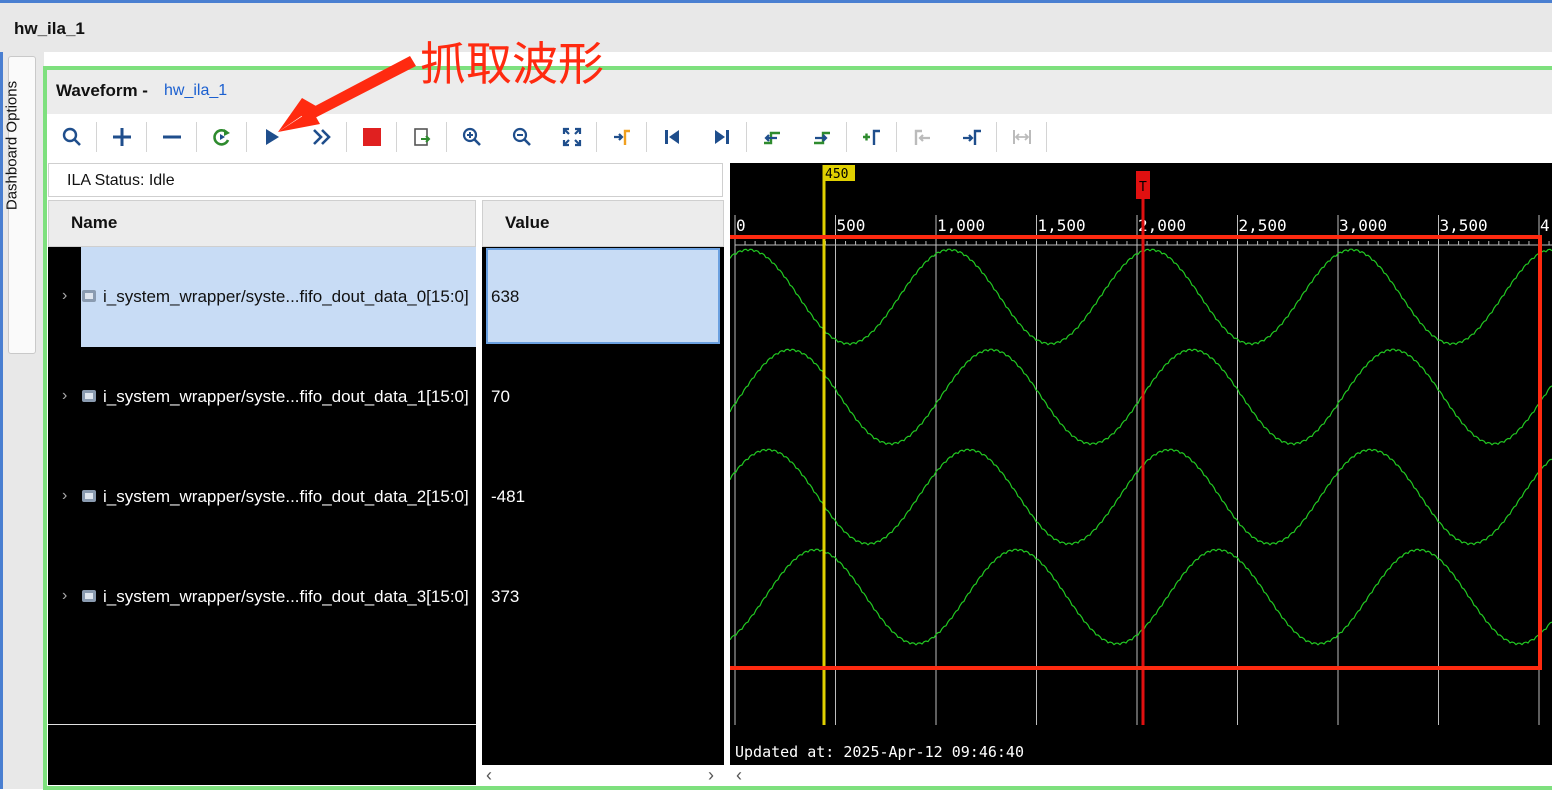 The image size is (1552, 790). What do you see at coordinates (347, 94) in the screenshot?
I see `annotation-arrow` at bounding box center [347, 94].